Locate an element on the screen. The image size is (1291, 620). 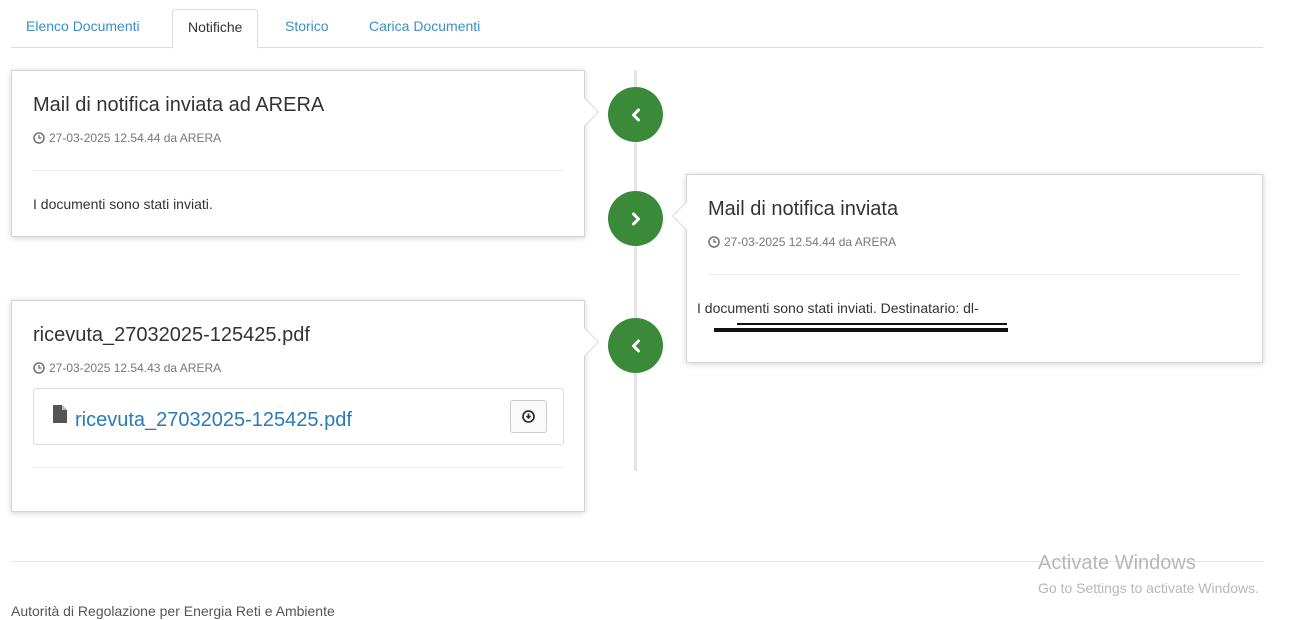
panel-meta: 27-03-2025 12.54.43 da ARERA is located at coordinates (127, 368).